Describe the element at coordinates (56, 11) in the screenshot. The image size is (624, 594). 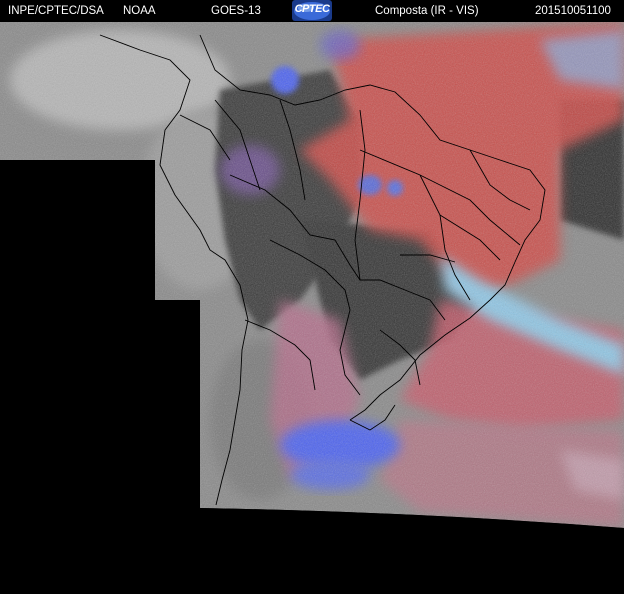
I see `org-label: INPE/CPTEC/DSA` at that location.